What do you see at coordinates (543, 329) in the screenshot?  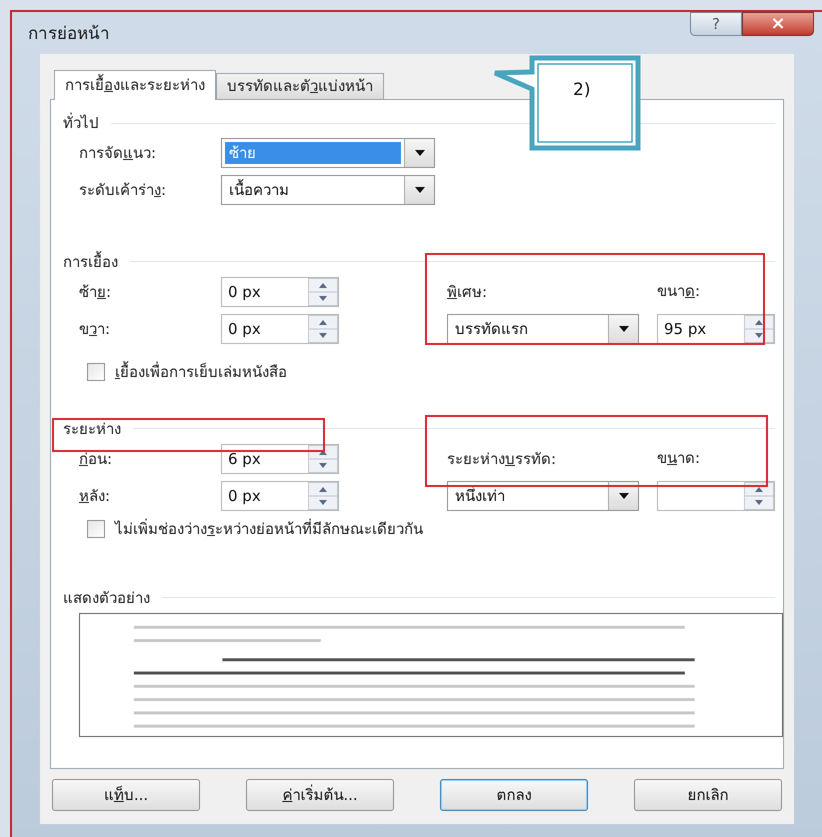 I see `dropdown: บรรทัดแรก` at bounding box center [543, 329].